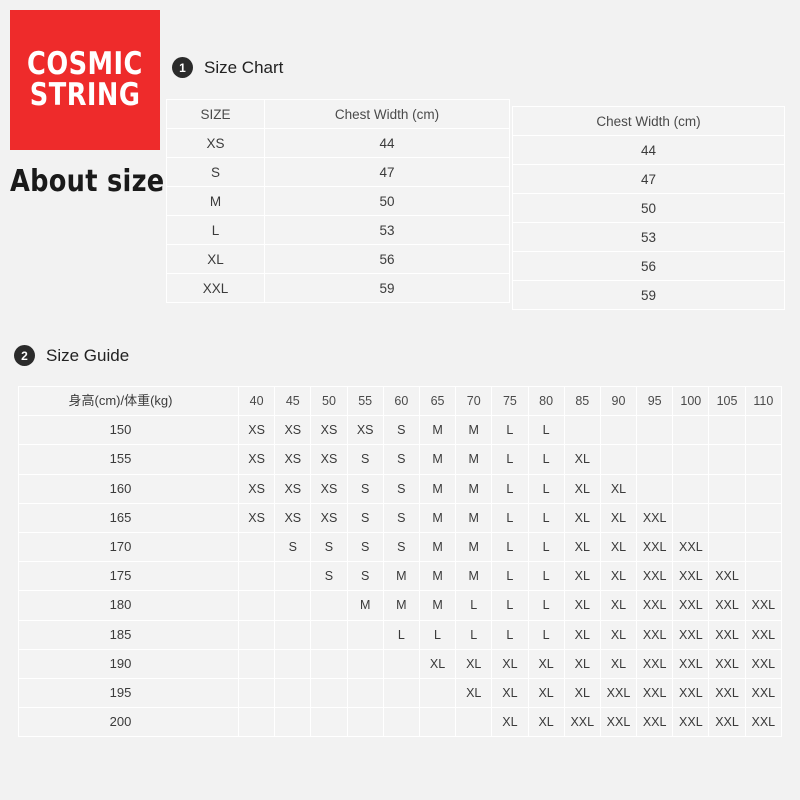  What do you see at coordinates (85, 64) in the screenshot?
I see `logo-line-1: COSMIC` at bounding box center [85, 64].